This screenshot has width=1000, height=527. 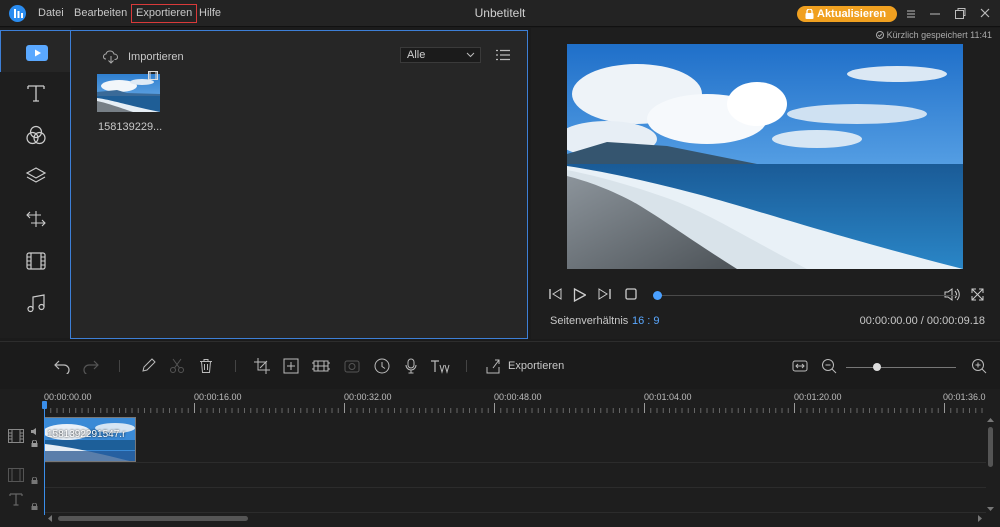 What do you see at coordinates (36, 177) in the screenshot?
I see `overlay-icon` at bounding box center [36, 177].